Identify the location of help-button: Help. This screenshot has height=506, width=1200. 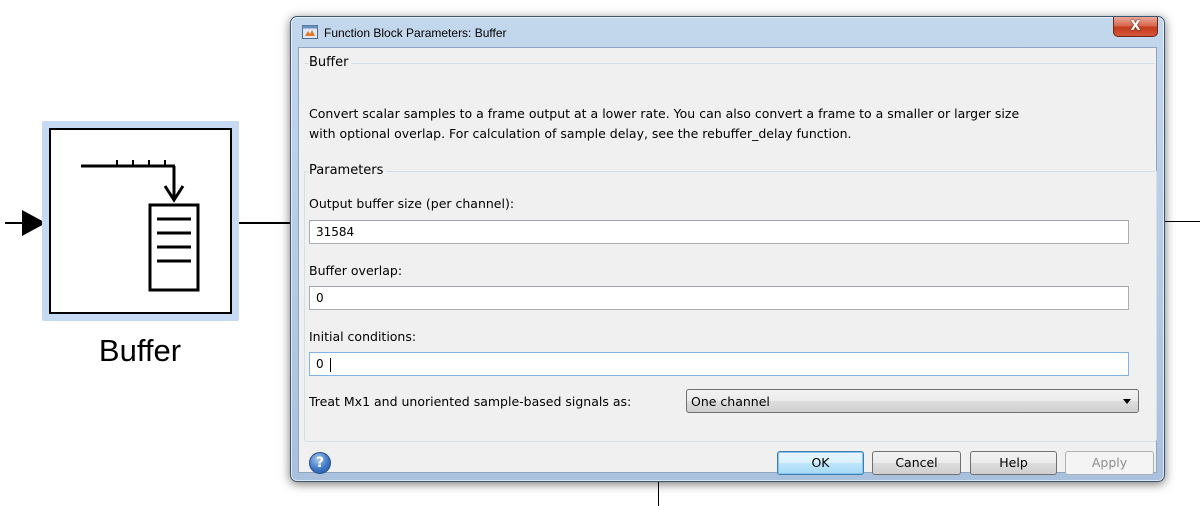
(1013, 463).